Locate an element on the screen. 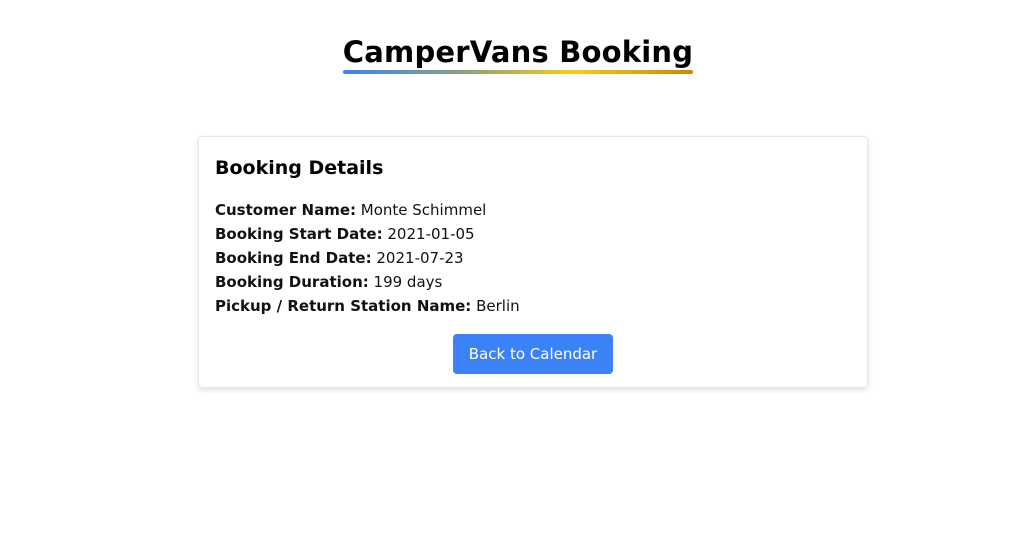 The image size is (1036, 535). detail-value: 199 days is located at coordinates (408, 282).